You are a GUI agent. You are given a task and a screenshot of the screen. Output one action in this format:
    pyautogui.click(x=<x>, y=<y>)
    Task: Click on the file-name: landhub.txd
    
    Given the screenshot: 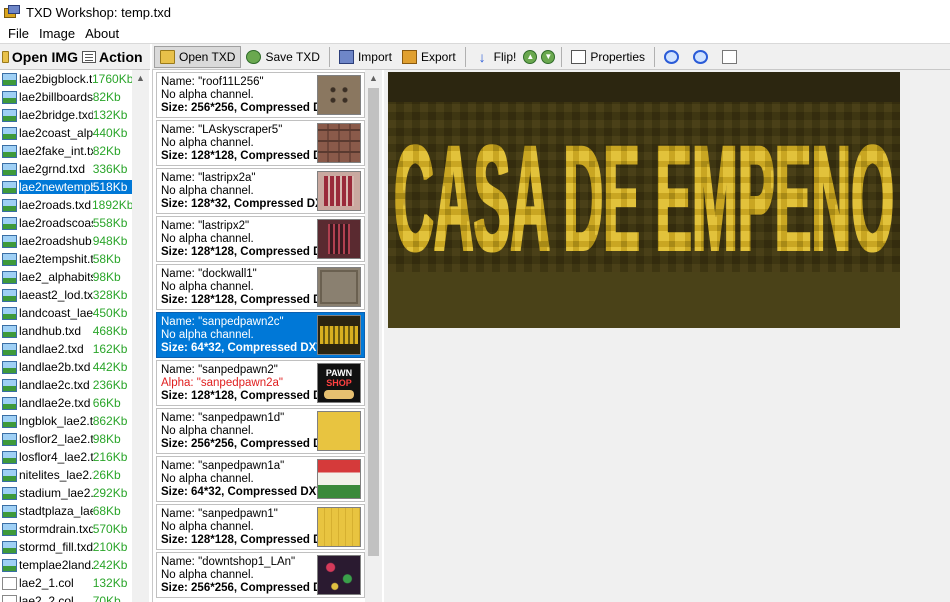 What is the action you would take?
    pyautogui.click(x=50, y=331)
    